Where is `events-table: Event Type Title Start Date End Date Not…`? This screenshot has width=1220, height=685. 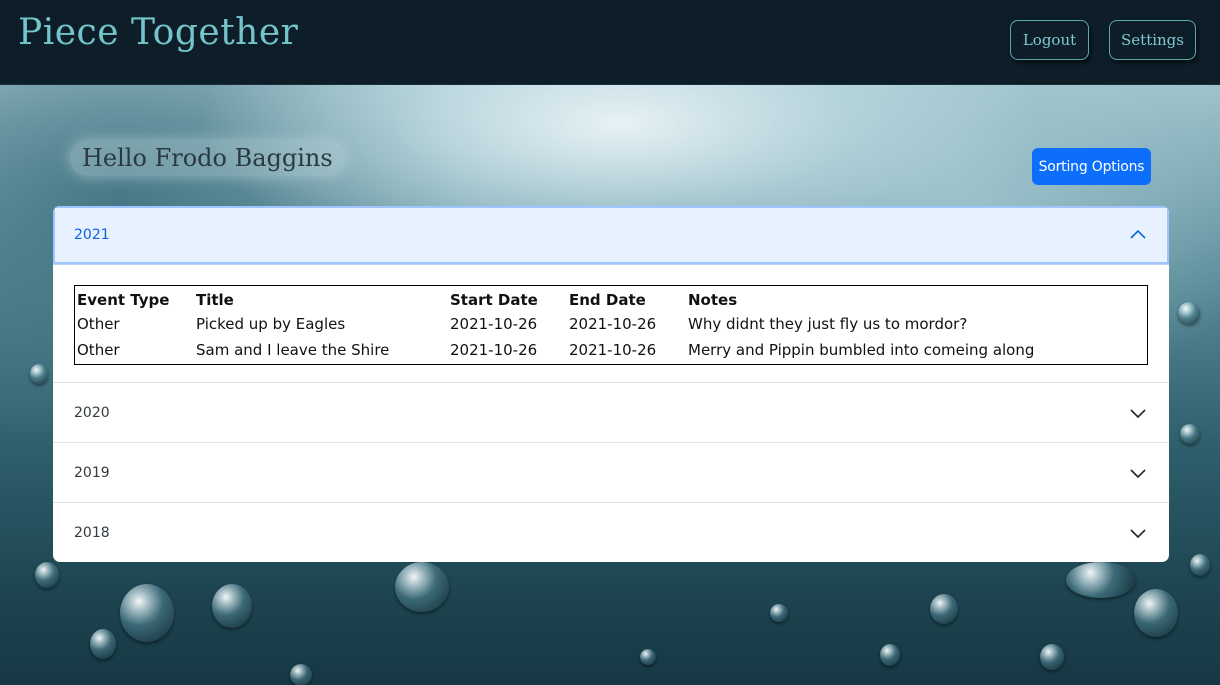 events-table: Event Type Title Start Date End Date Not… is located at coordinates (611, 325).